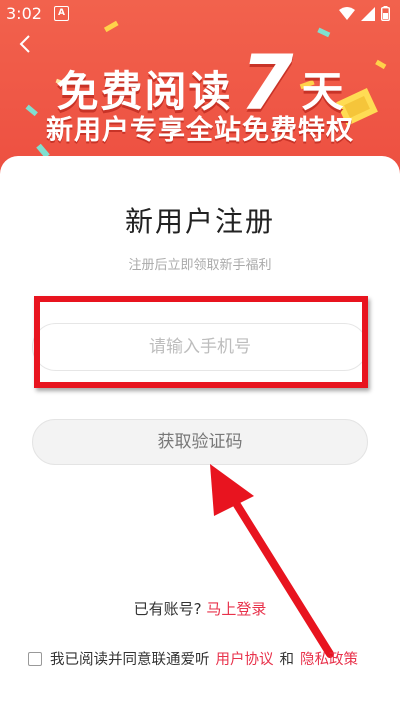 The width and height of the screenshot is (400, 712). What do you see at coordinates (35, 658) in the screenshot?
I see `agreement-checkbox` at bounding box center [35, 658].